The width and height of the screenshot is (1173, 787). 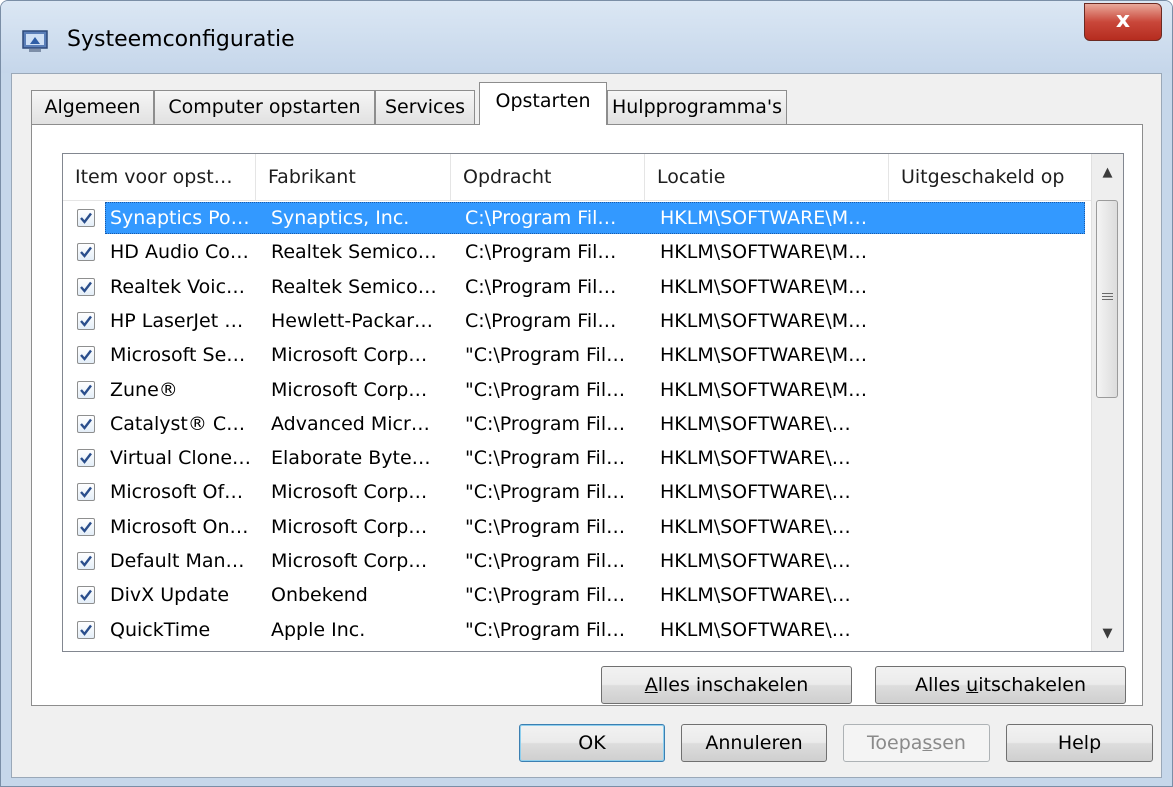 I want to click on column-header-disabled-on: Uitgeschakeld op, so click(x=990, y=177).